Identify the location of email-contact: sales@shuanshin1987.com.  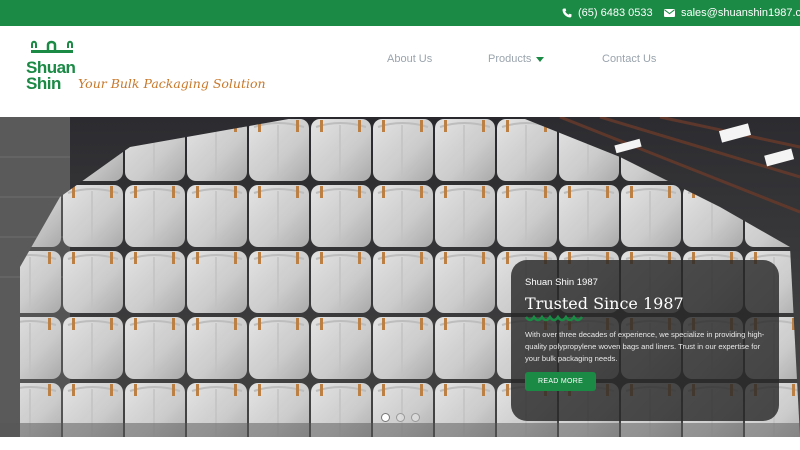
(732, 13).